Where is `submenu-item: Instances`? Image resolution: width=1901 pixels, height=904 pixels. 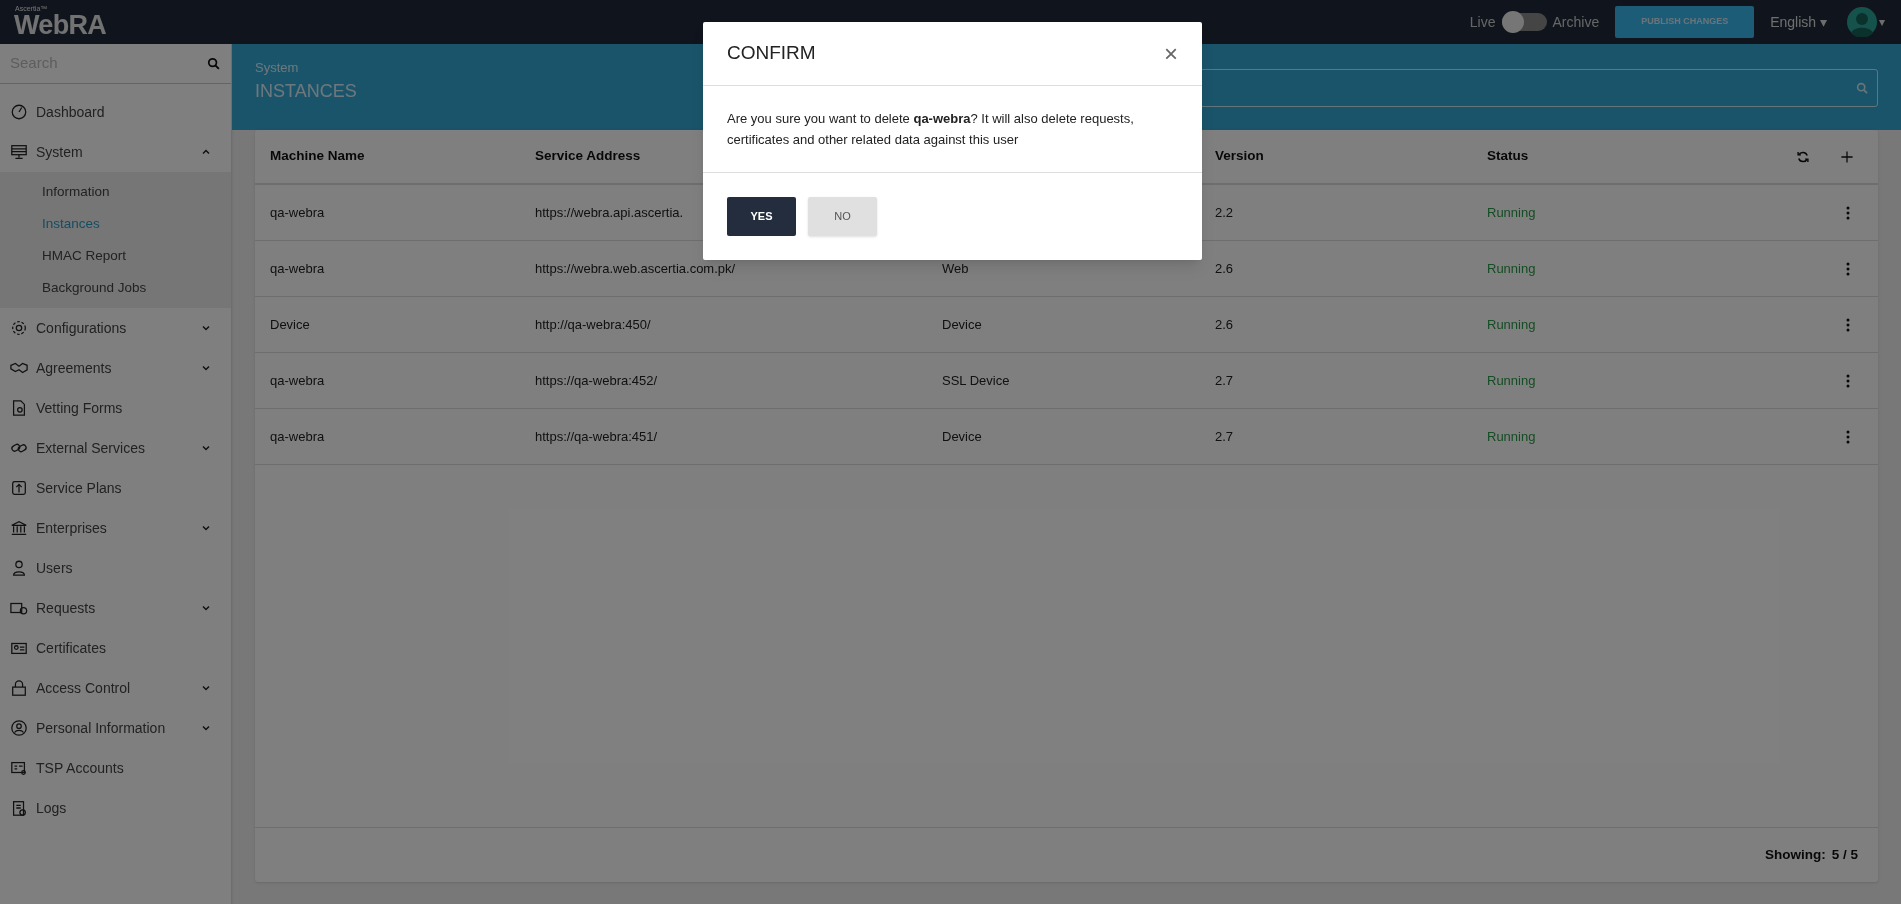 submenu-item: Instances is located at coordinates (115, 224).